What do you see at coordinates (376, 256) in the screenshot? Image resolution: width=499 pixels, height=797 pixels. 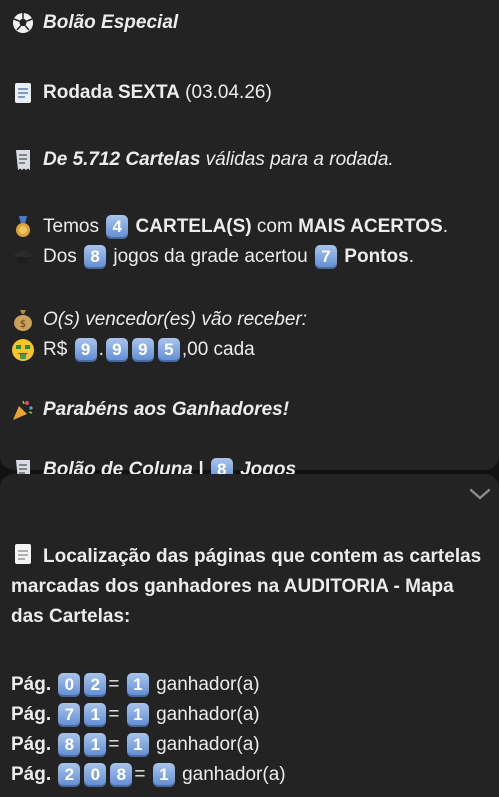 I see `dos-end: Pontos` at bounding box center [376, 256].